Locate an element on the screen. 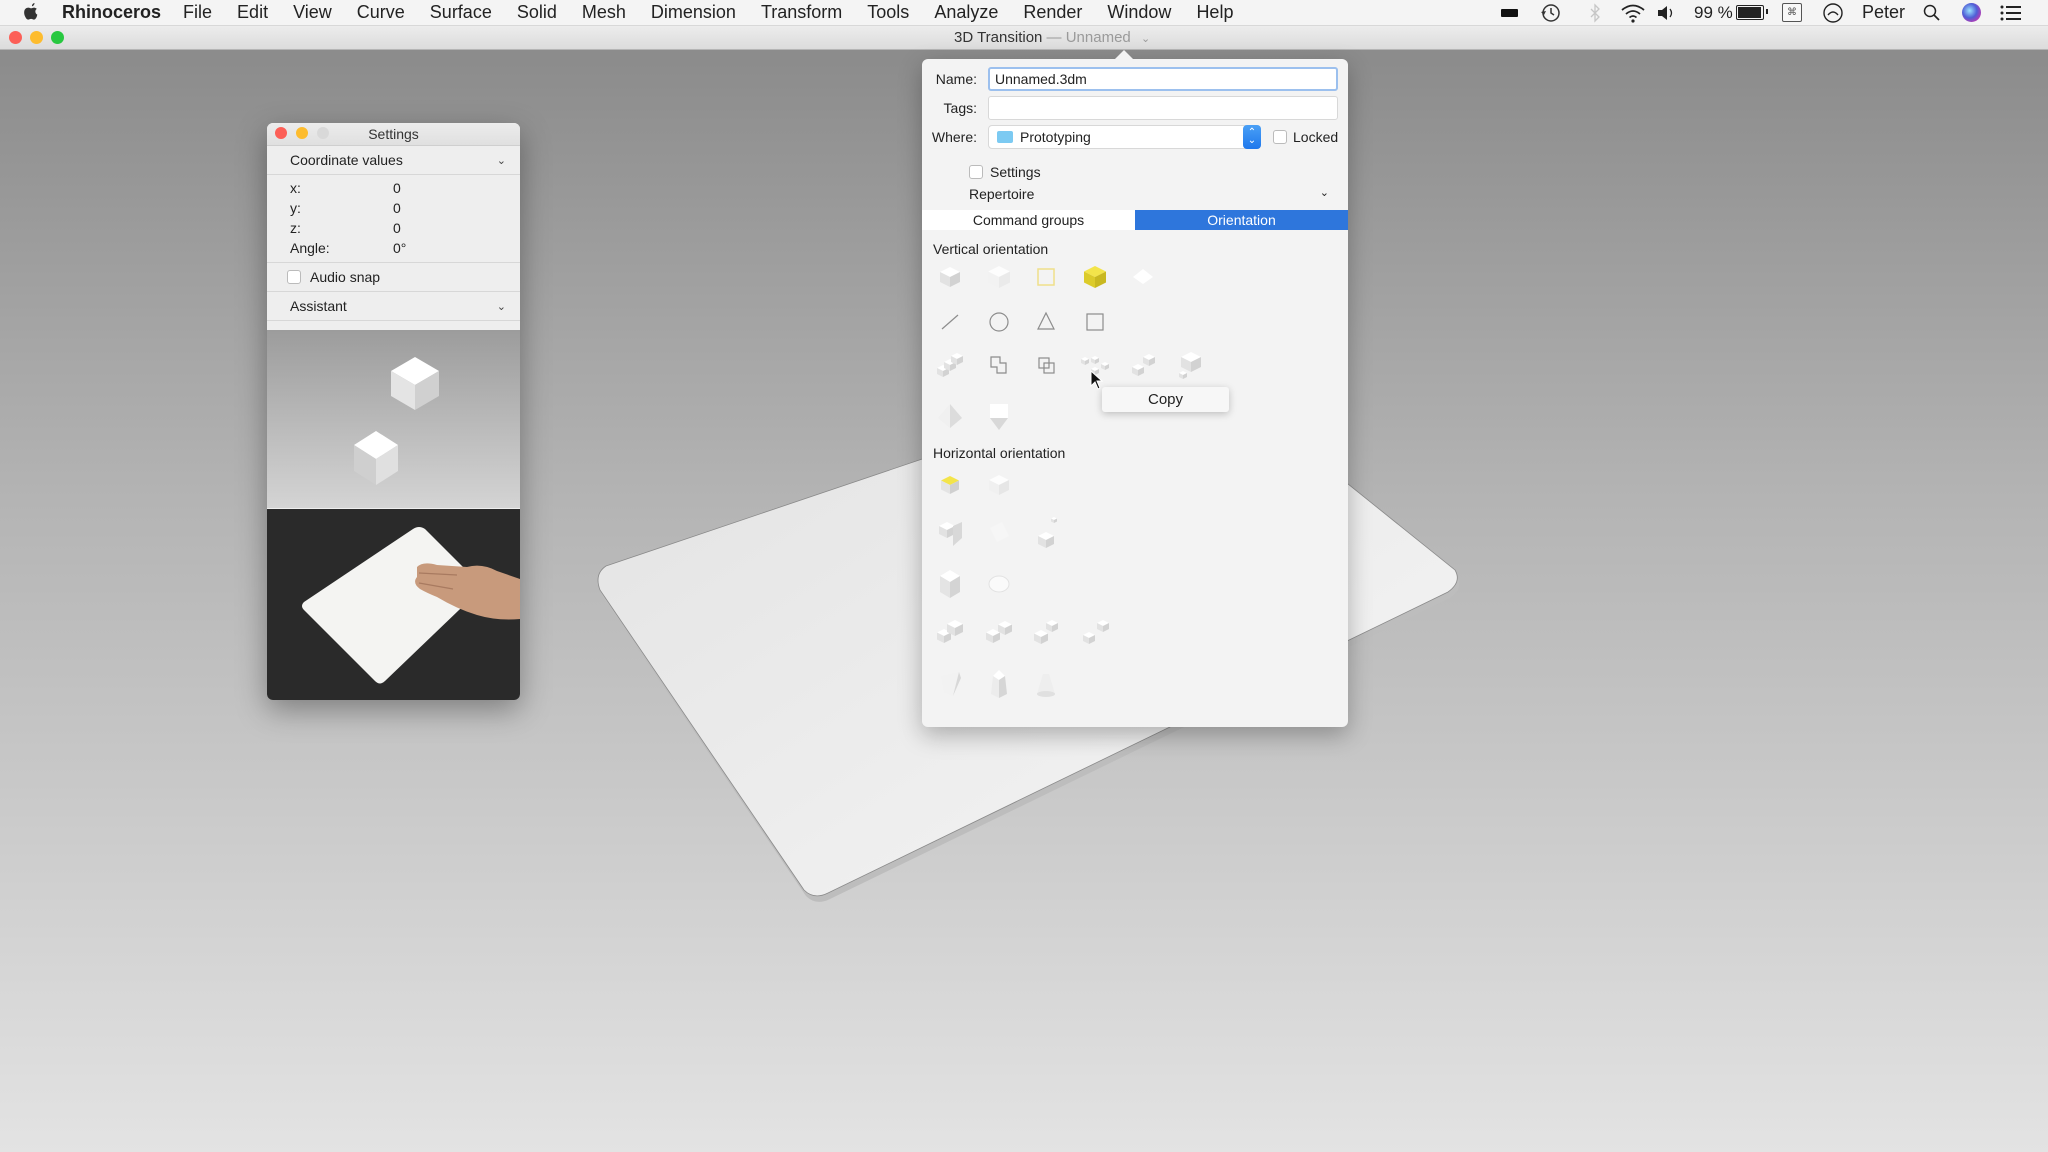 The image size is (2048, 1152). coordinates-list: x: 0 y: 0 z: 0 Angle: 0° is located at coordinates (393, 219).